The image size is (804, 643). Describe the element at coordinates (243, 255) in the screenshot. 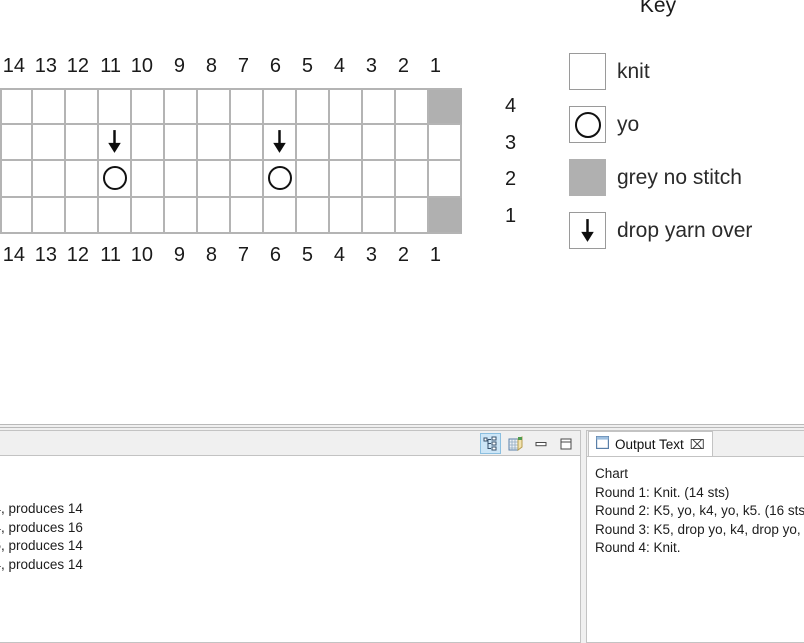

I see `column-label-bottom-7: 7` at that location.